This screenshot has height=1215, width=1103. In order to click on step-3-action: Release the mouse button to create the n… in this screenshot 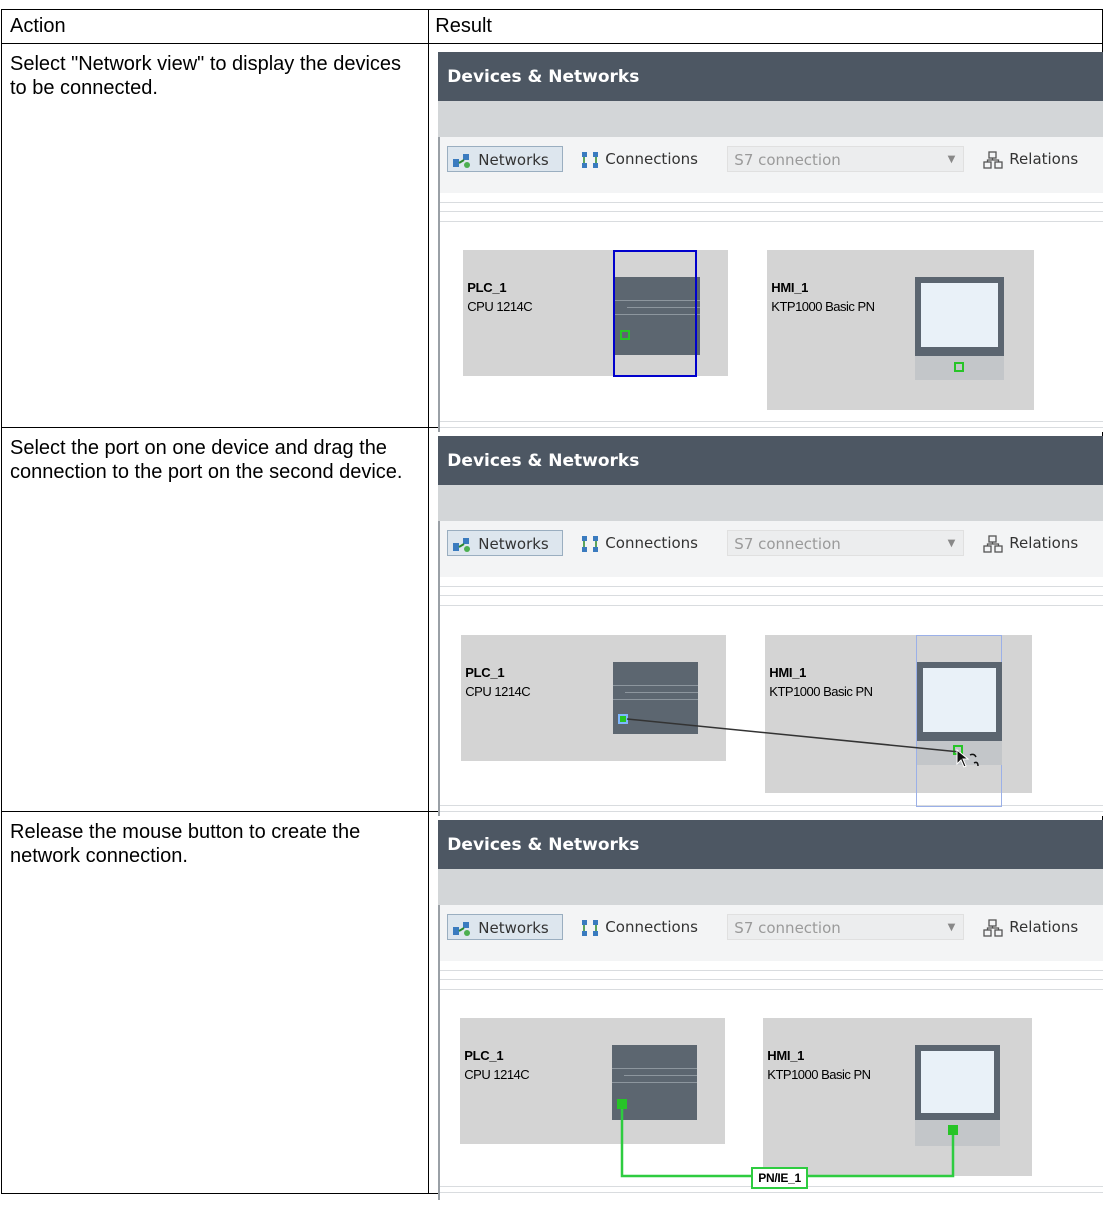, I will do `click(215, 1002)`.